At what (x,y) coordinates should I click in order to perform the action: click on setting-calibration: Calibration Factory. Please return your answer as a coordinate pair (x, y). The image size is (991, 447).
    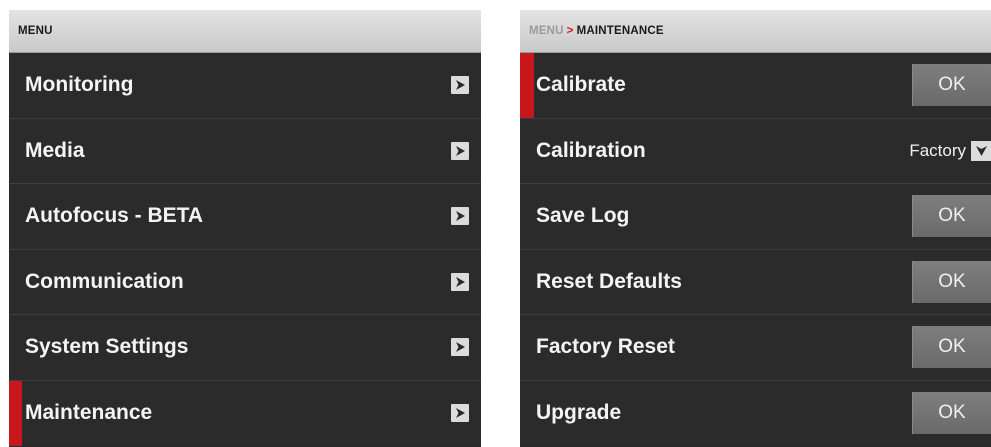
    Looking at the image, I should click on (755, 151).